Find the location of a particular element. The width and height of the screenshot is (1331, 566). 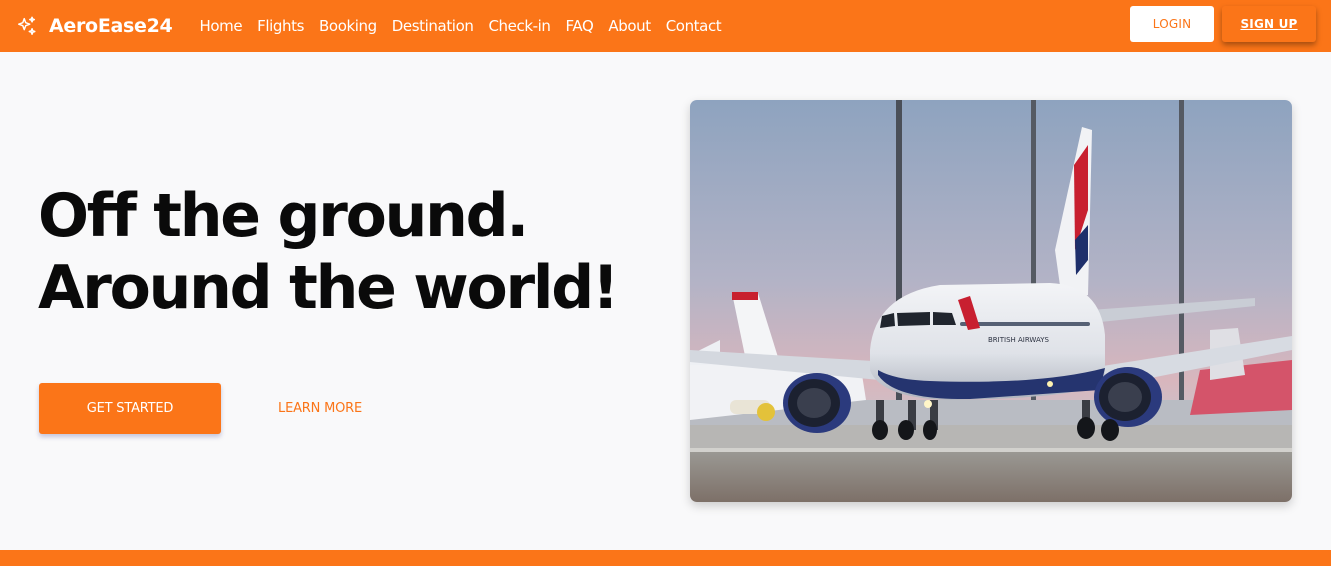

hero-title: Off the ground. Around the world! is located at coordinates (358, 252).